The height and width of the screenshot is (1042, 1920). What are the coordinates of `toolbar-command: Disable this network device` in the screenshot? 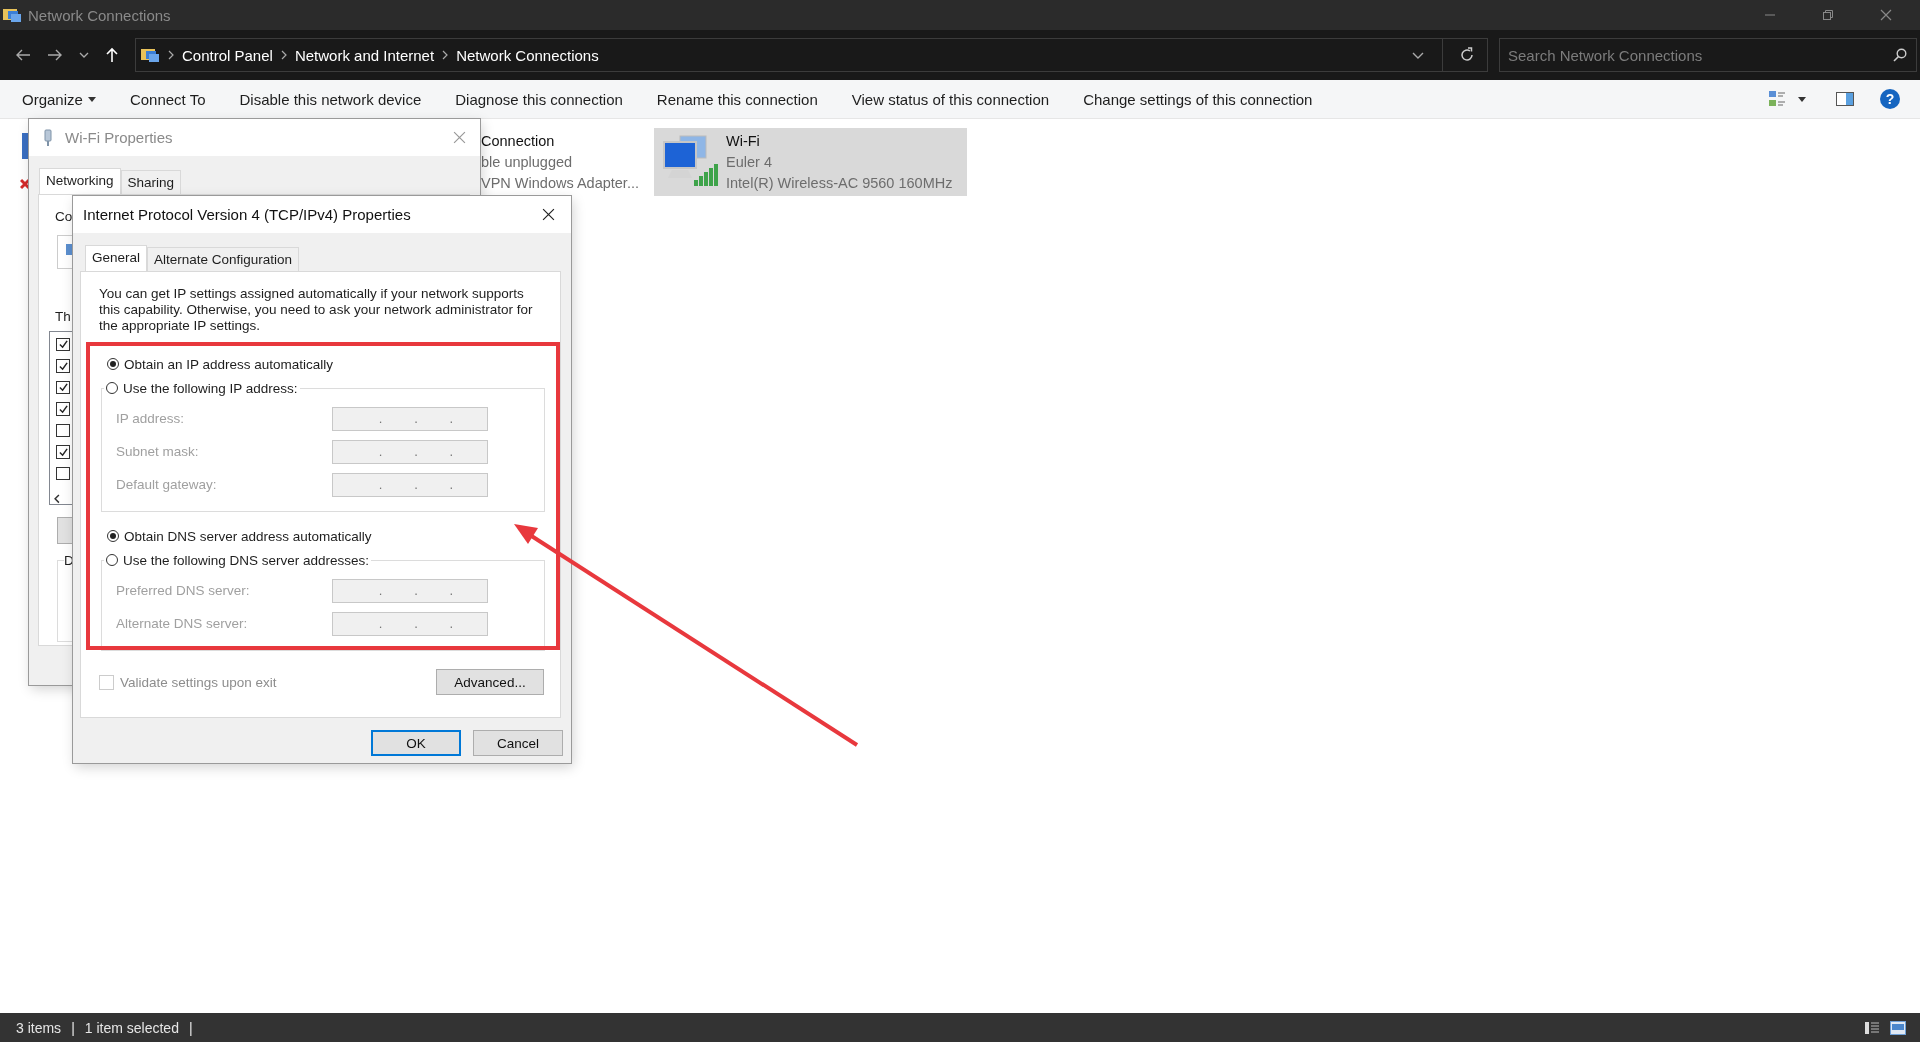 It's located at (330, 99).